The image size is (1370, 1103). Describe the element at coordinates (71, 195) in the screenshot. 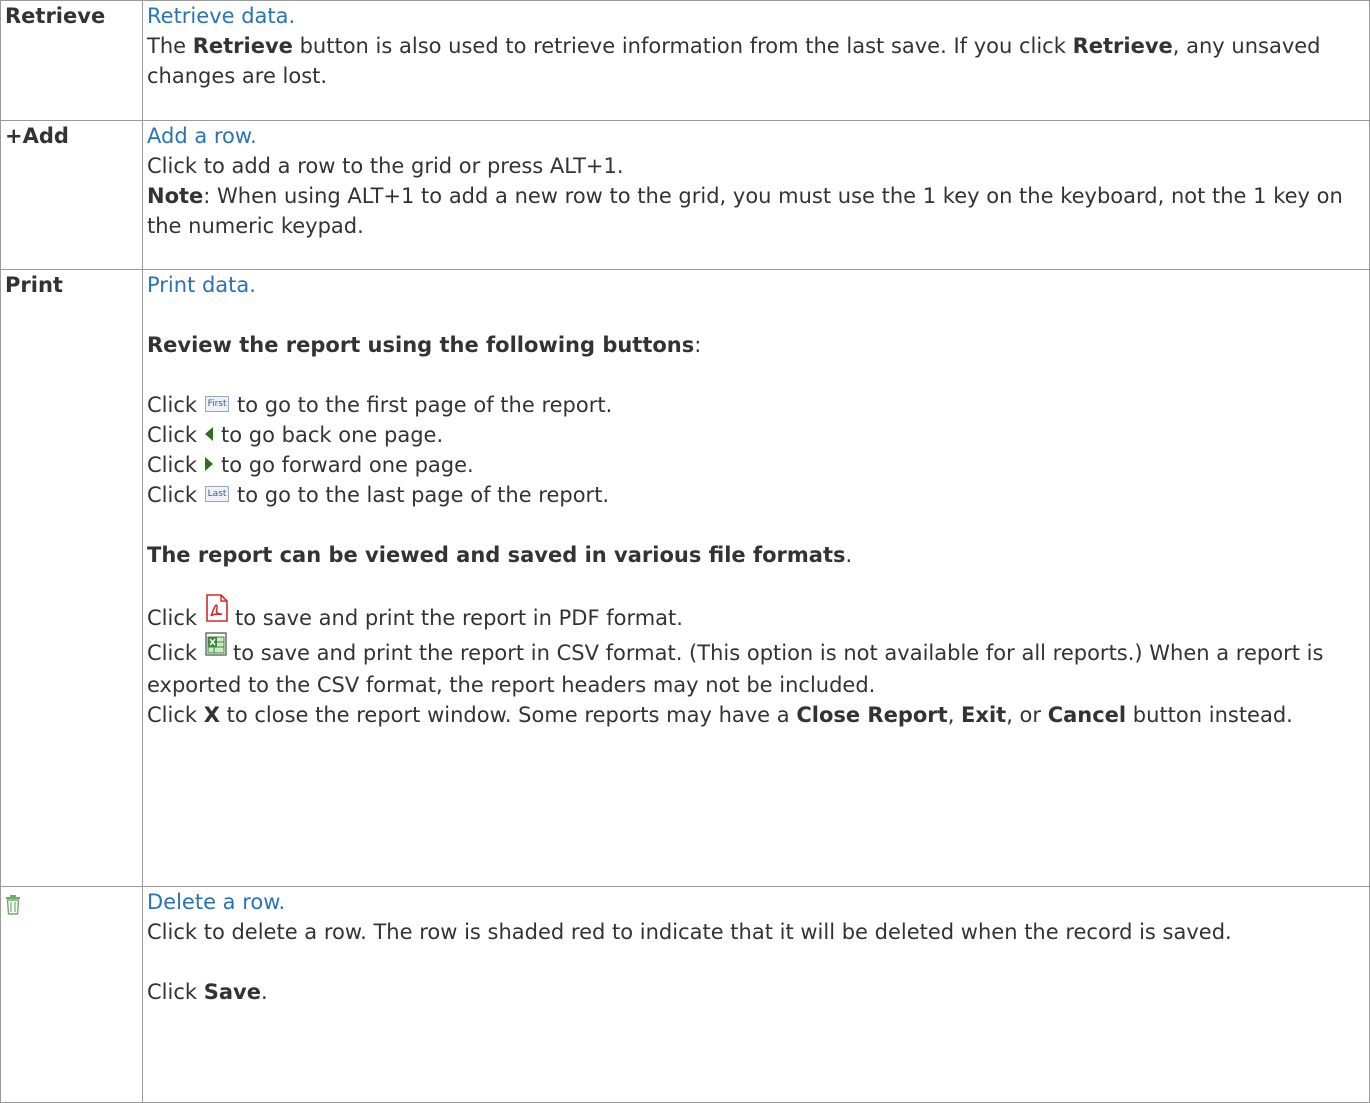

I see `add-label: +Add` at that location.